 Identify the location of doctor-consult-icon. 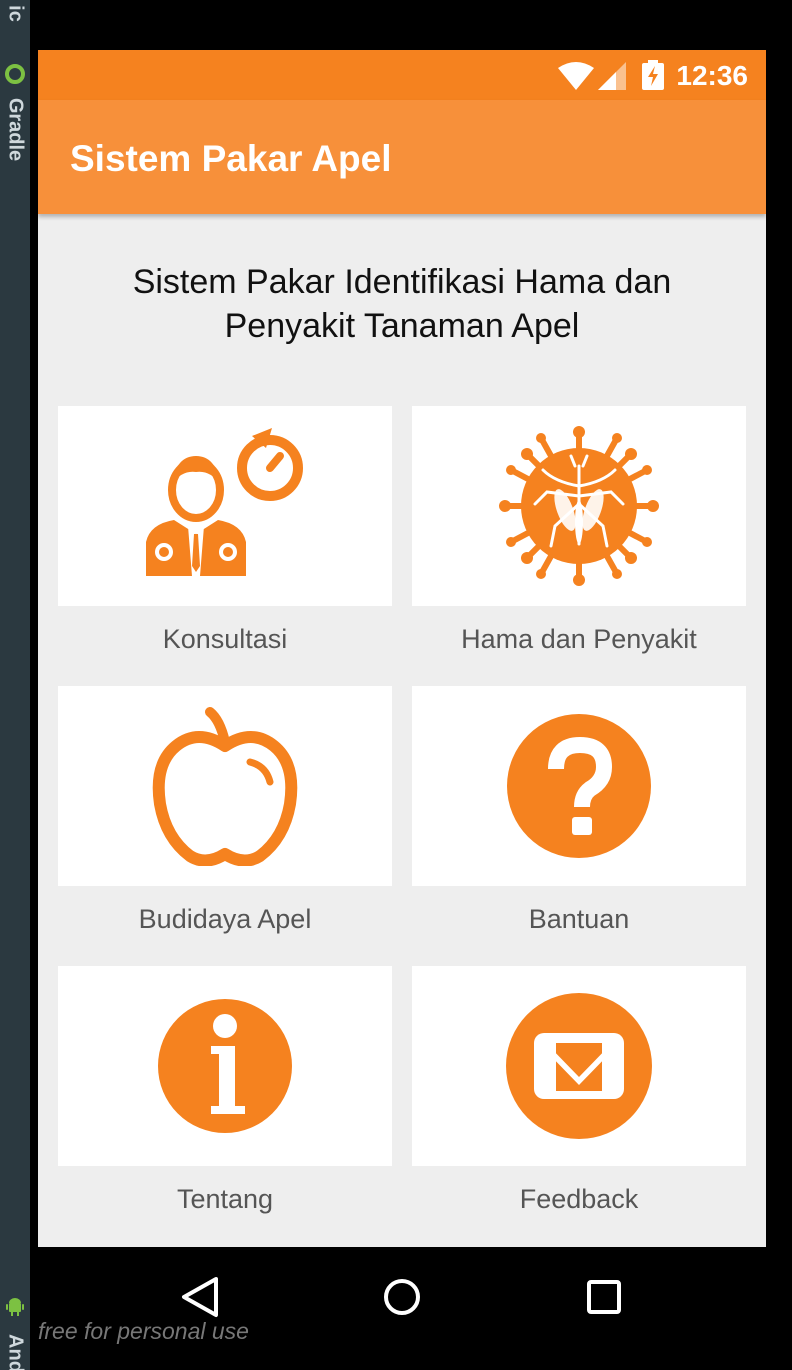
(224, 502).